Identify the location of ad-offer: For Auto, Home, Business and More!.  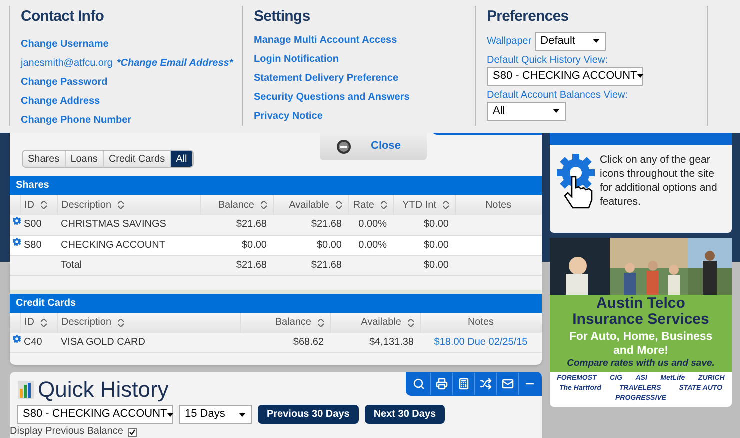
(641, 344).